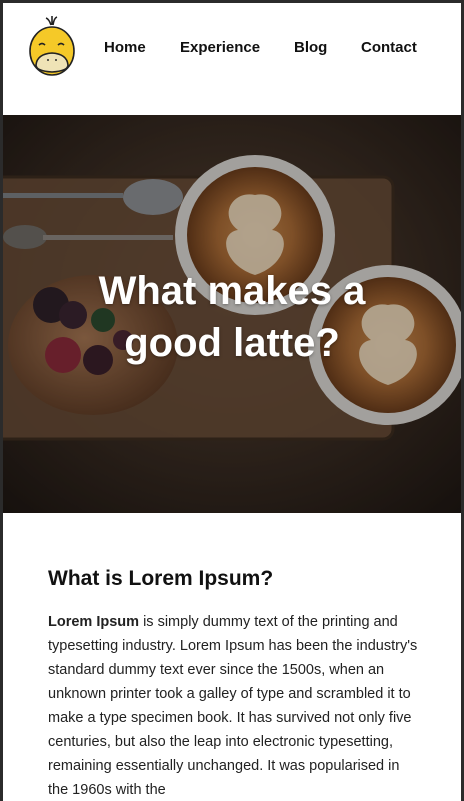  I want to click on main-nav: Home Experience Blog Contact, so click(232, 49).